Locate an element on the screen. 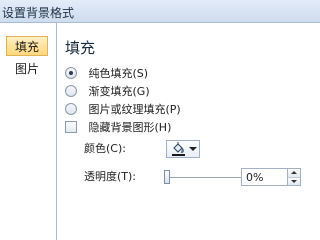 This screenshot has height=240, width=320. solid-fill-option: 纯色填充(S) is located at coordinates (106, 74).